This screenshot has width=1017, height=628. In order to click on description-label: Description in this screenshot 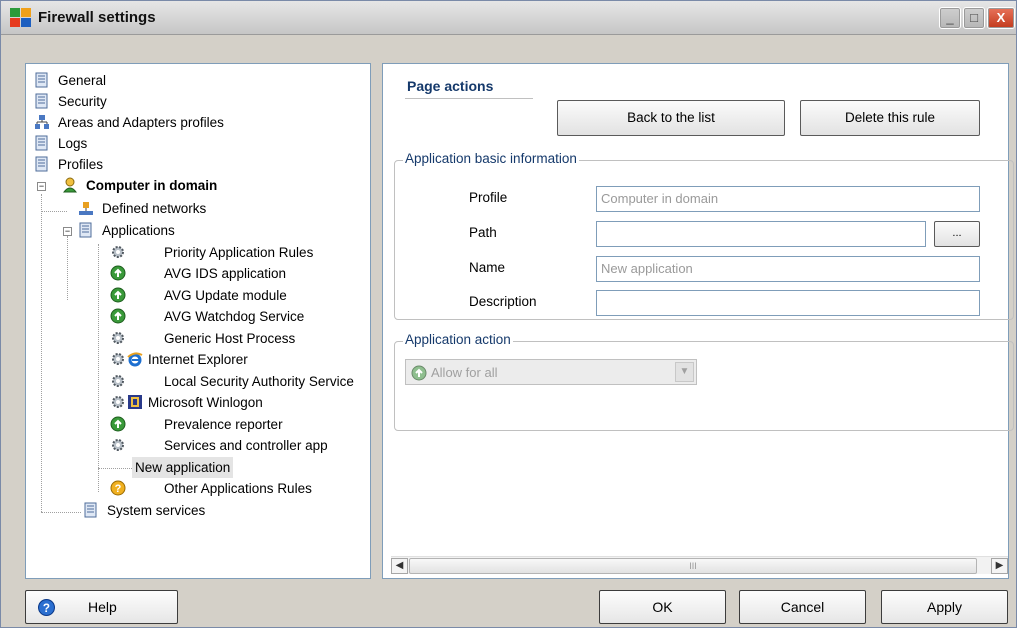, I will do `click(503, 301)`.